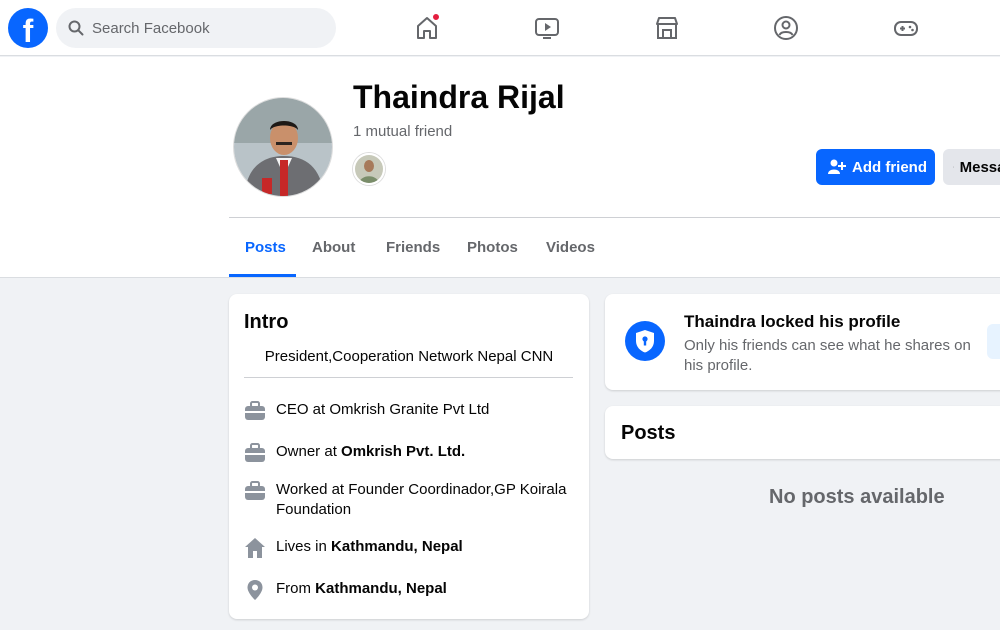  What do you see at coordinates (210, 28) in the screenshot?
I see `search-input` at bounding box center [210, 28].